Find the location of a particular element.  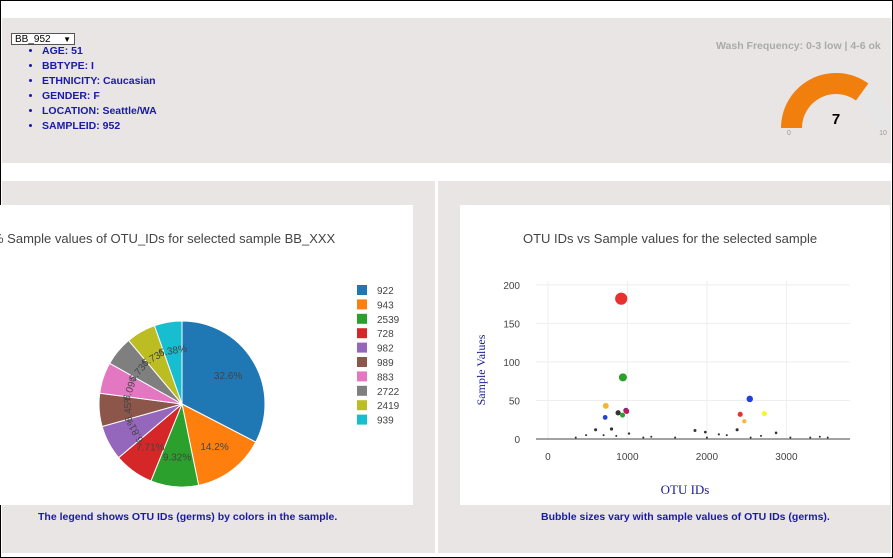

gauge-value: 7 is located at coordinates (836, 119).